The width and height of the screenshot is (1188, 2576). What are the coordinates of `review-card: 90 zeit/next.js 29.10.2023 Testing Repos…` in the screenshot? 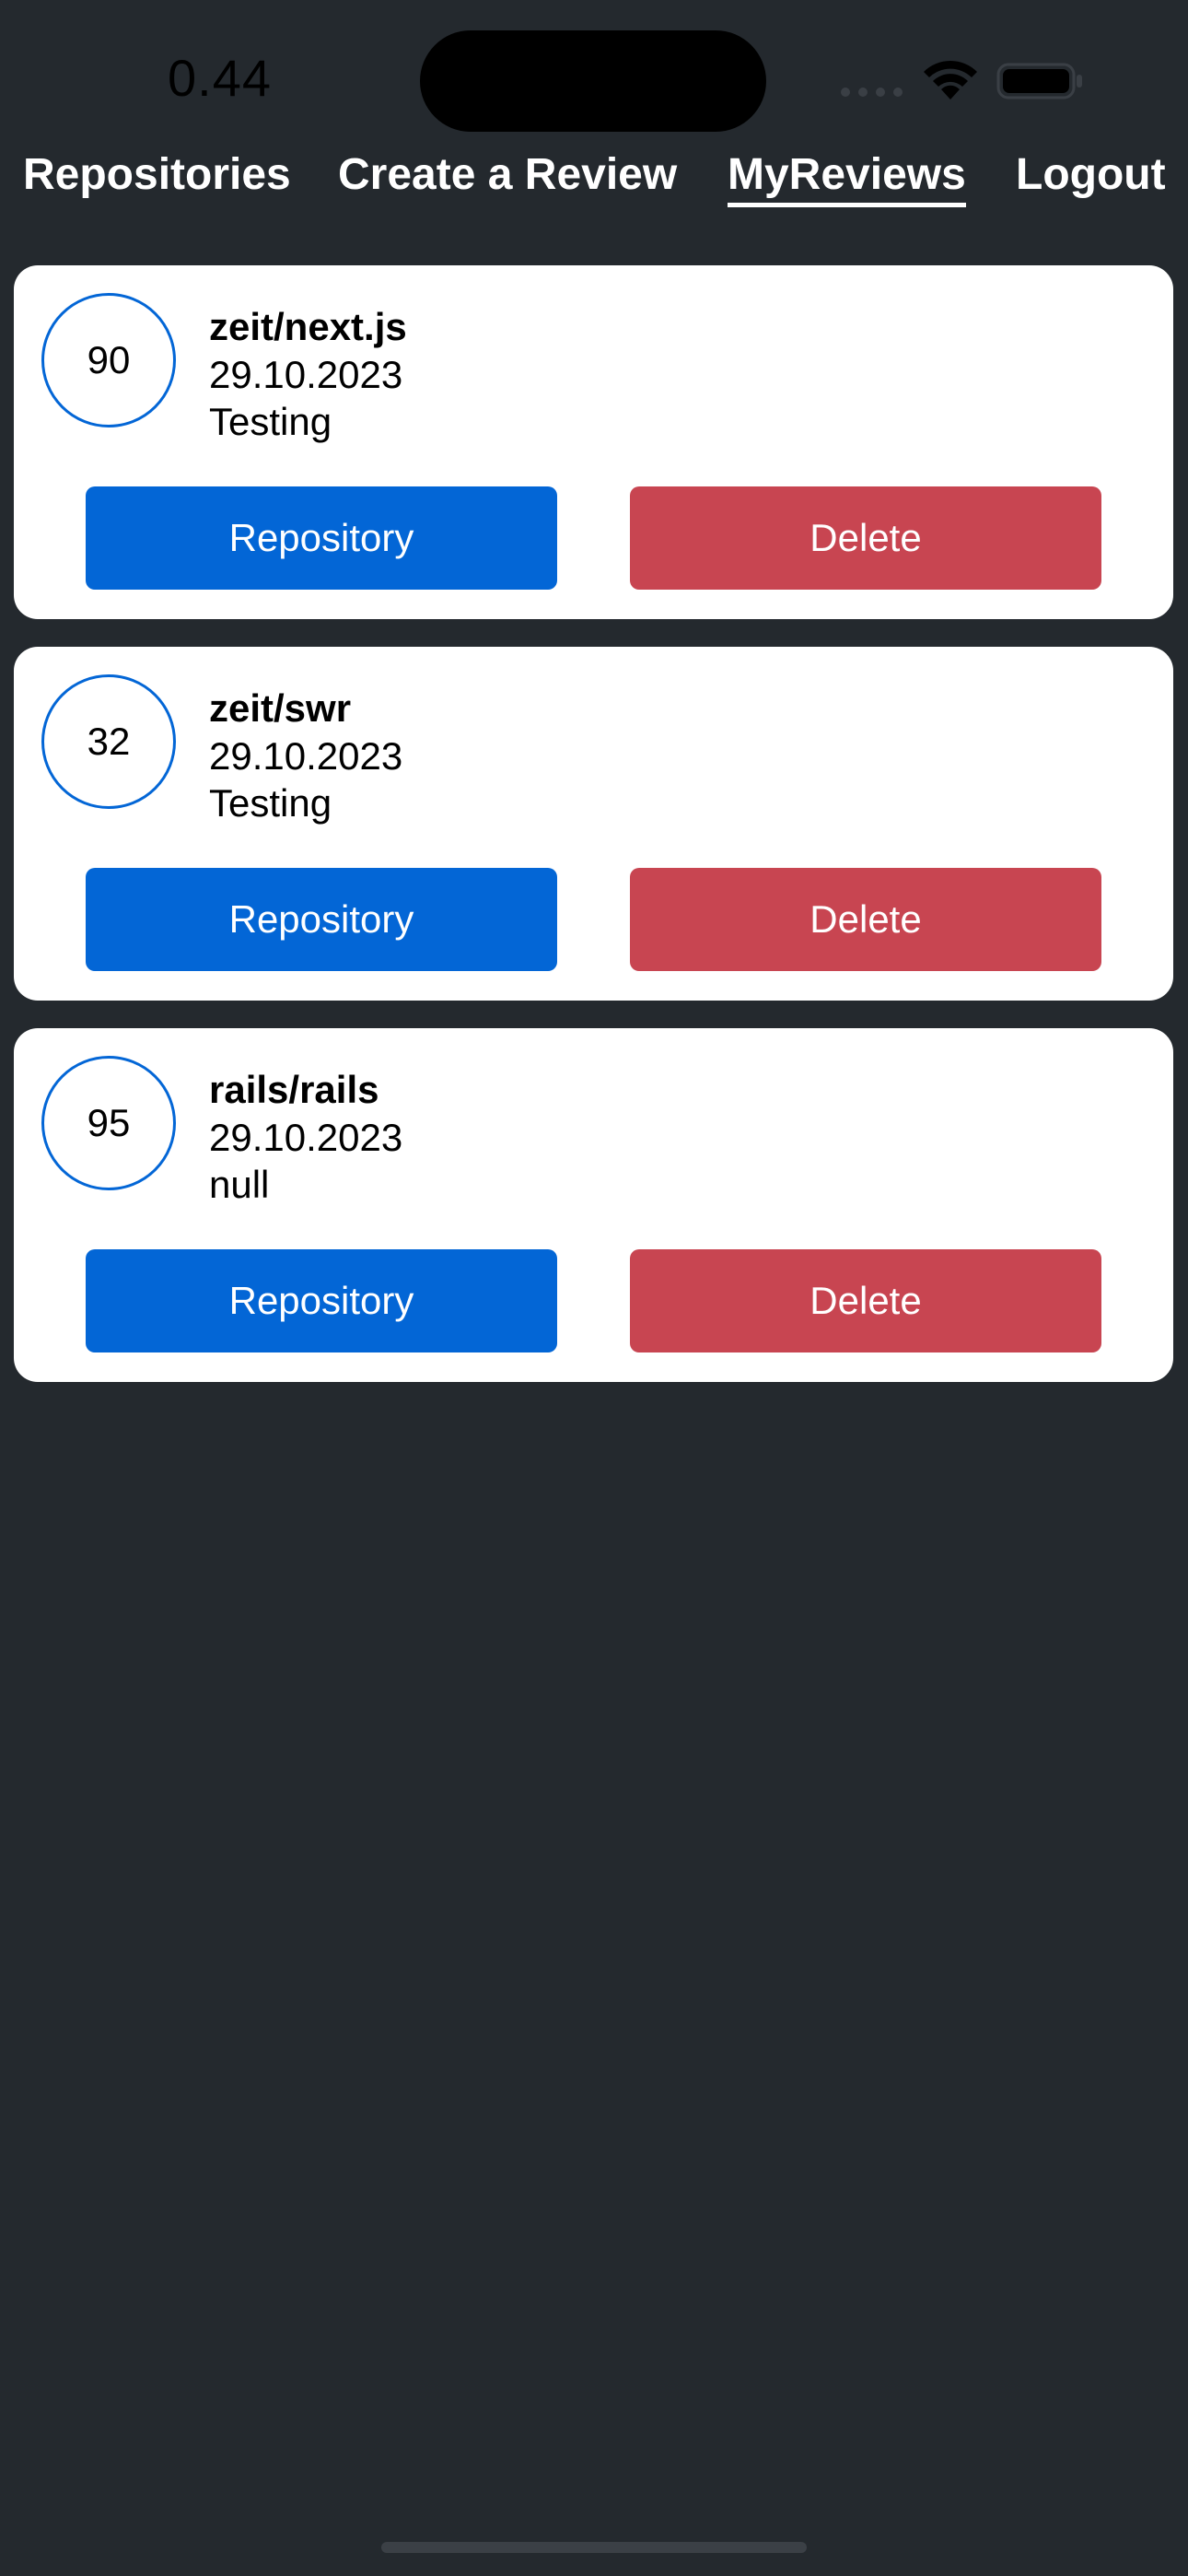 It's located at (593, 442).